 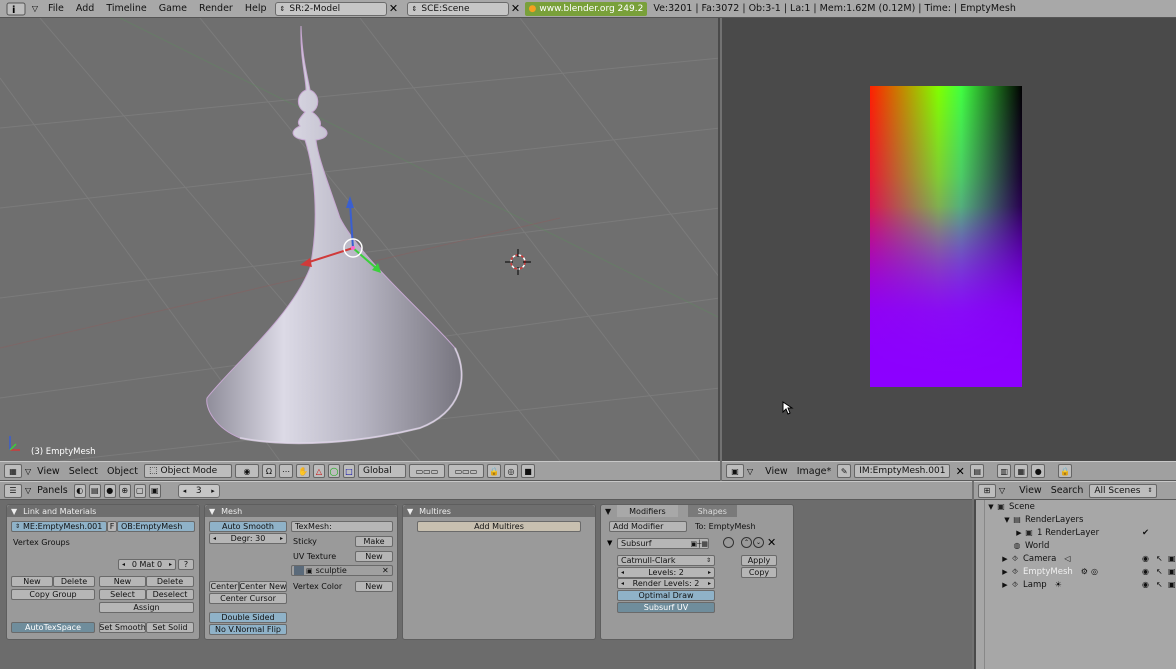 What do you see at coordinates (1084, 571) in the screenshot?
I see `modifier-wrench-icon: ⚙` at bounding box center [1084, 571].